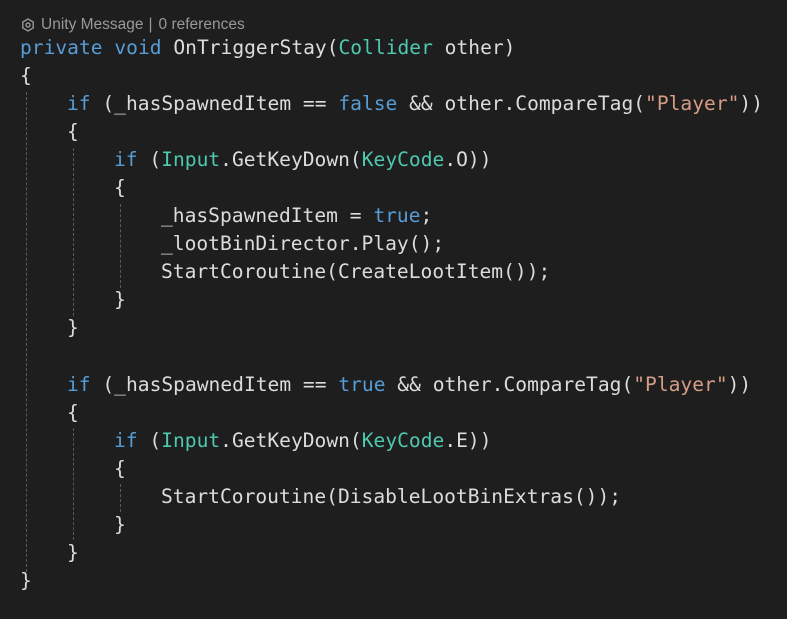 This screenshot has height=619, width=787. Describe the element at coordinates (202, 25) in the screenshot. I see `codelens-references: 0 references` at that location.